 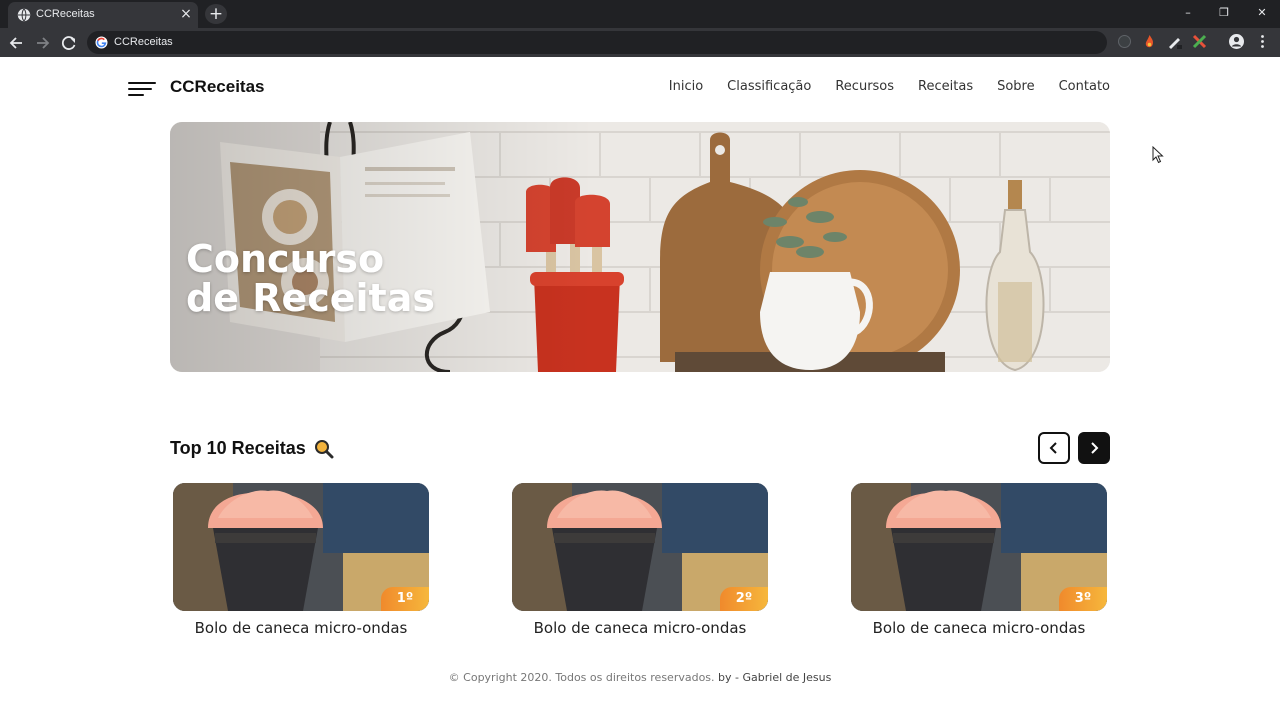 I want to click on carousel-prev-button, so click(x=1054, y=448).